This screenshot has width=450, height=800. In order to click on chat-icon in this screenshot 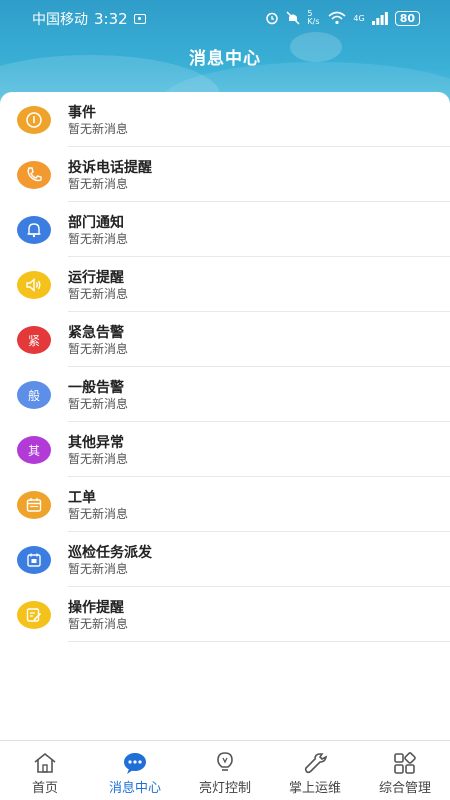, I will do `click(135, 763)`.